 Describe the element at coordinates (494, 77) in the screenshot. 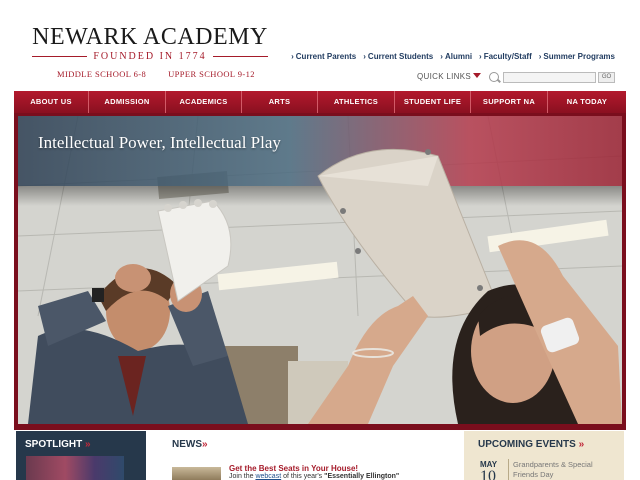

I see `search-icon` at that location.